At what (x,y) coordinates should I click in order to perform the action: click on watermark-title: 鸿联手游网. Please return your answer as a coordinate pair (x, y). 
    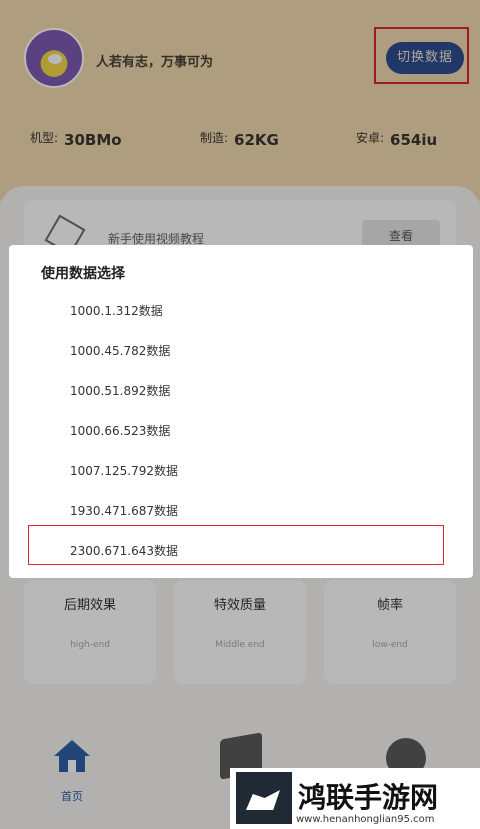
    Looking at the image, I should click on (368, 797).